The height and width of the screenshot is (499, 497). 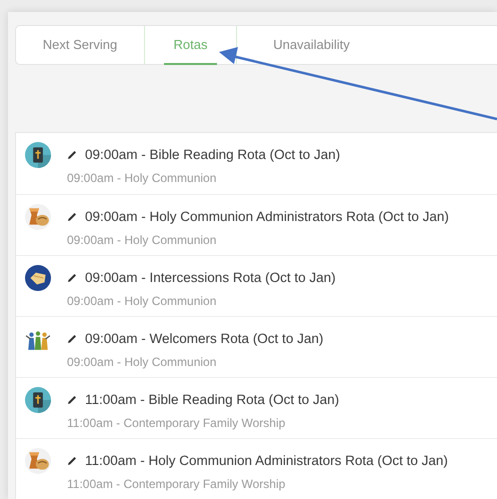 I want to click on rota-title: 09:00am - Intercessions Rota (Oct to Jan), so click(x=210, y=278).